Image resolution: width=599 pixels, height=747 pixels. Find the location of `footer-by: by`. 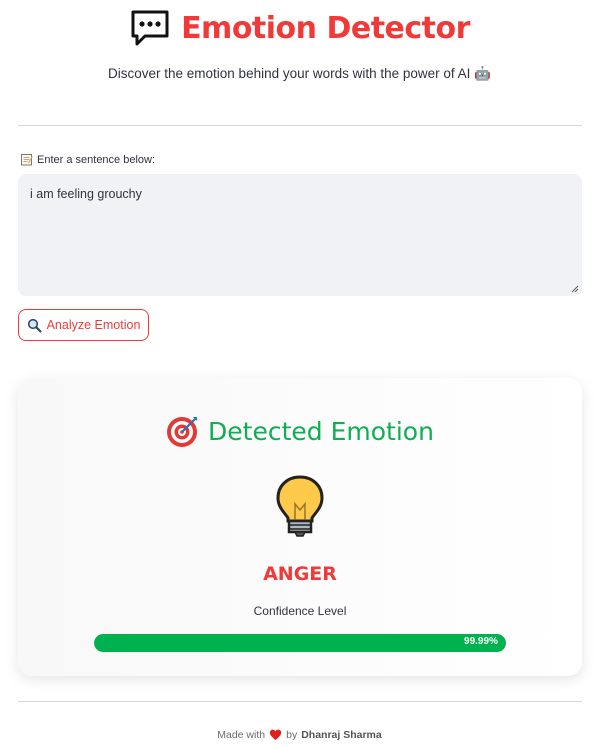

footer-by: by is located at coordinates (292, 735).